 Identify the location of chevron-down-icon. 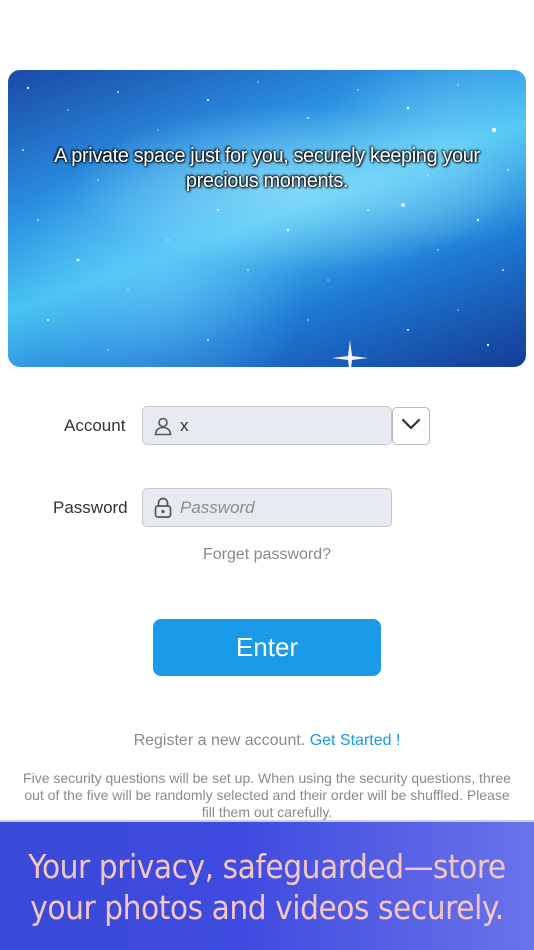
(411, 426).